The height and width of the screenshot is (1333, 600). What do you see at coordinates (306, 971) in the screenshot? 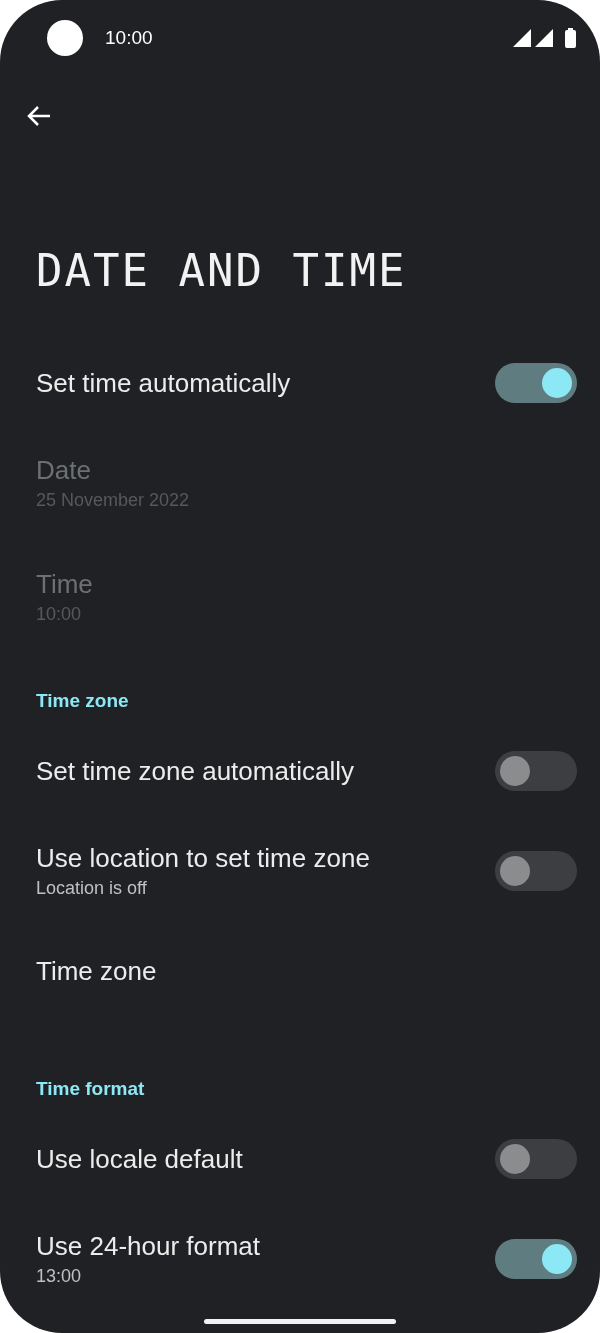
I see `setting-title: Time zone` at bounding box center [306, 971].